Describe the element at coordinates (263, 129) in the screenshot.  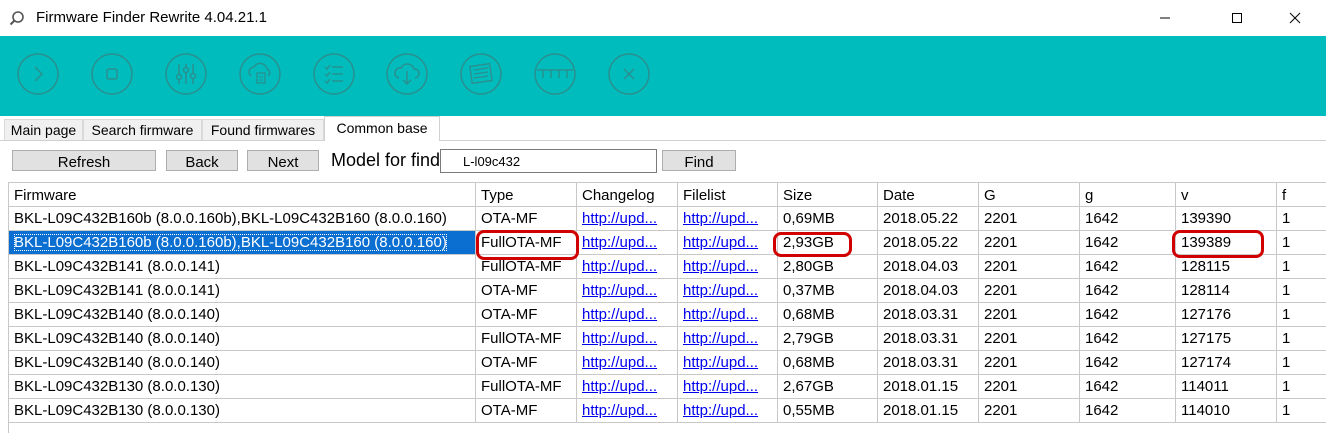
I see `tab-found-firmwares: Found firmwares` at that location.